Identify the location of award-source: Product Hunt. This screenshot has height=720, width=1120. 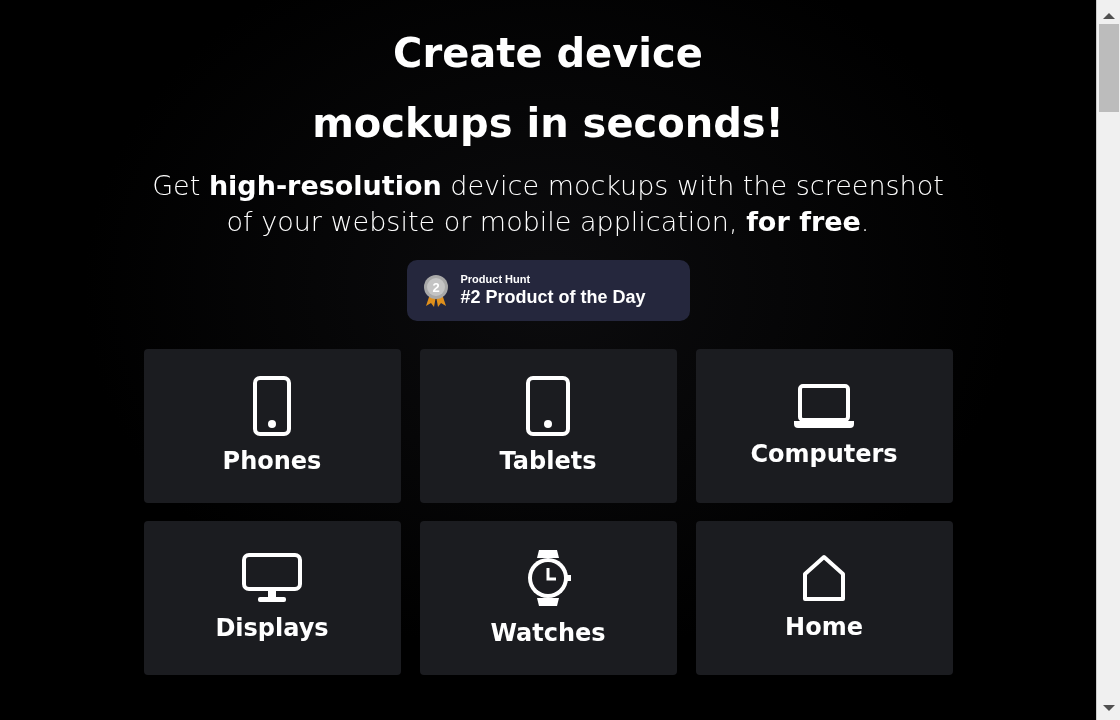
(496, 279).